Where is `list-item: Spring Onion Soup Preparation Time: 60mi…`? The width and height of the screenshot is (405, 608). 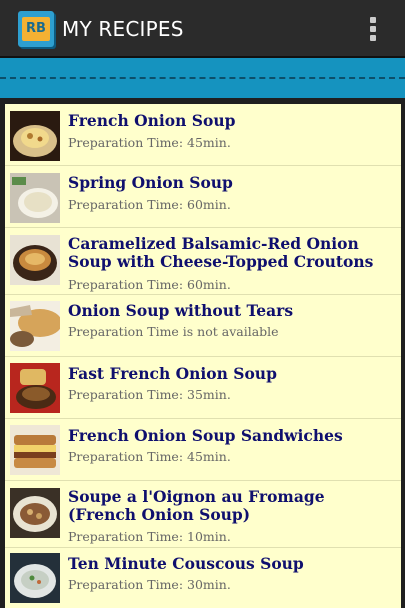
list-item: Spring Onion Soup Preparation Time: 60mi… is located at coordinates (203, 197).